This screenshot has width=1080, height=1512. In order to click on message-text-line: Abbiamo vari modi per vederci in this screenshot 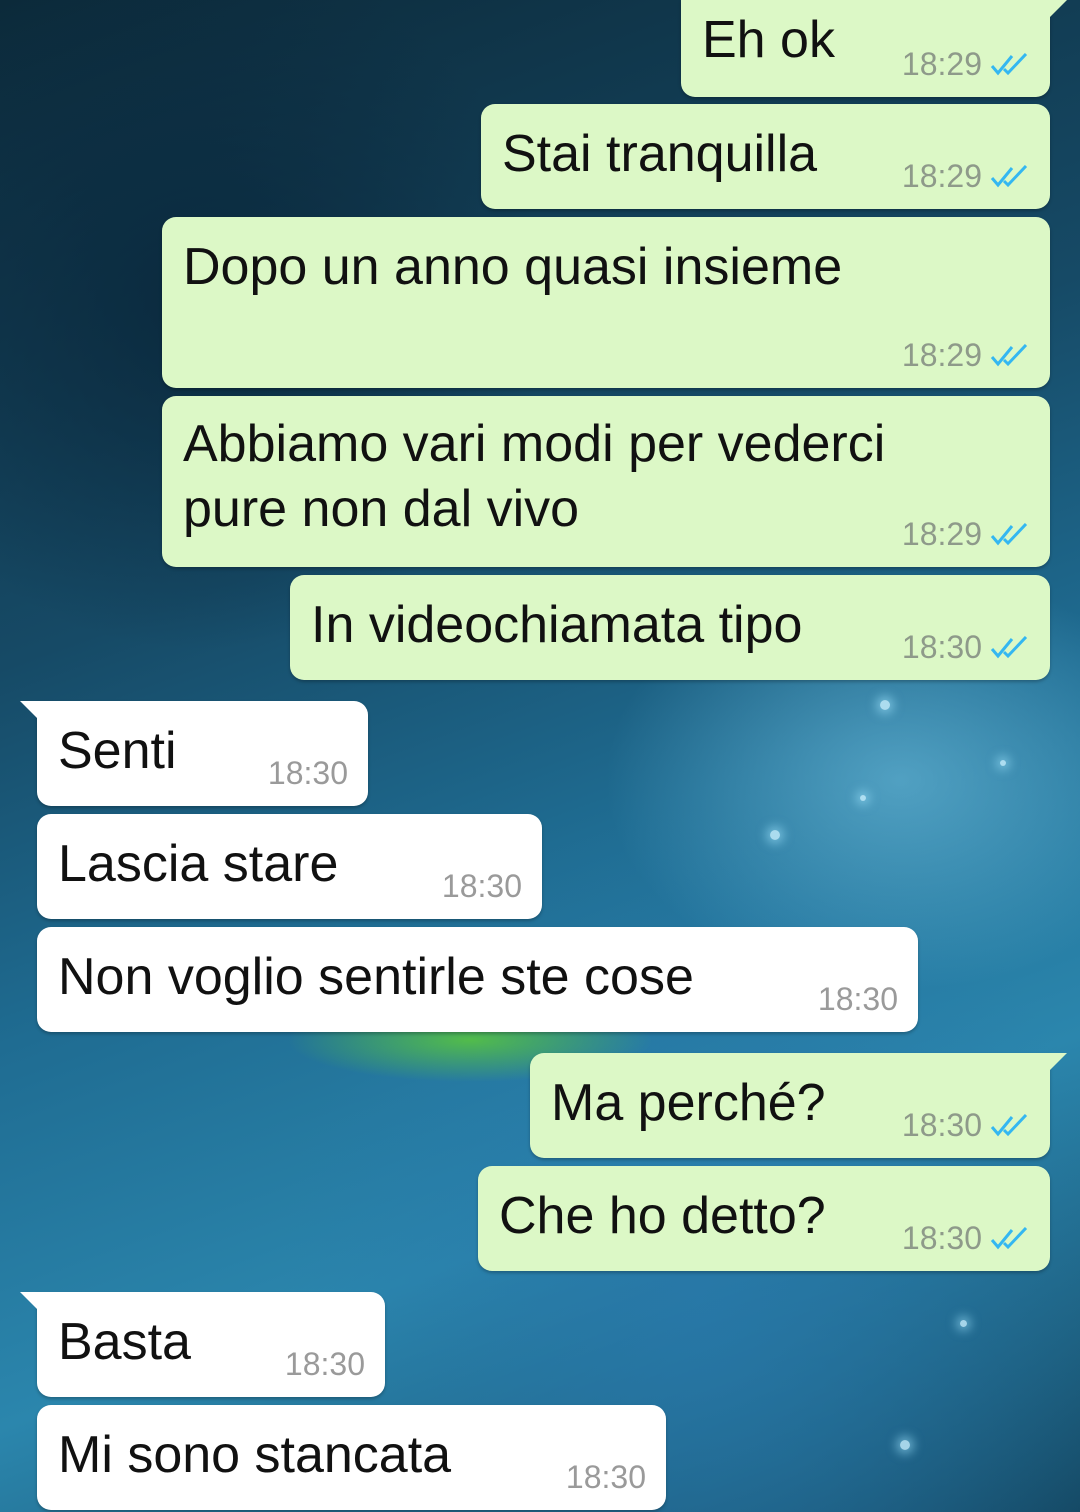, I will do `click(534, 444)`.